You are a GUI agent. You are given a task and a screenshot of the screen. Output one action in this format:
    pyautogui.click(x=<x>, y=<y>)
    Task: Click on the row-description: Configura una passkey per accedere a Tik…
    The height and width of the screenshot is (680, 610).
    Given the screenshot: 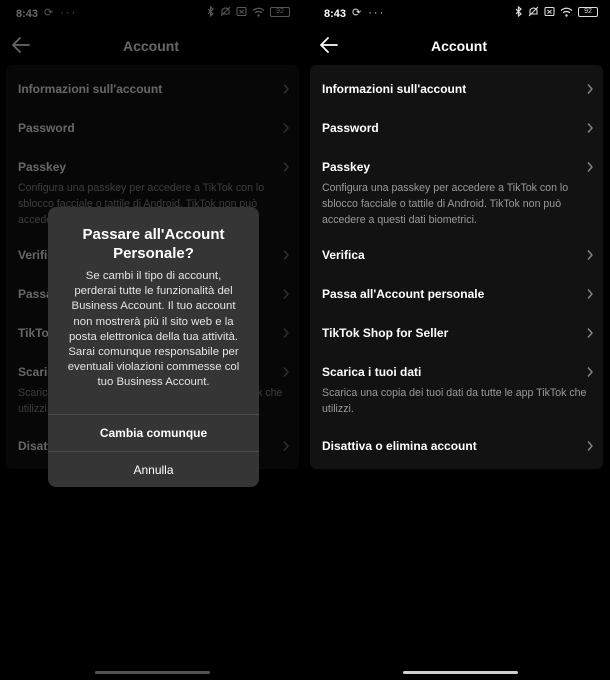 What is the action you would take?
    pyautogui.click(x=445, y=204)
    